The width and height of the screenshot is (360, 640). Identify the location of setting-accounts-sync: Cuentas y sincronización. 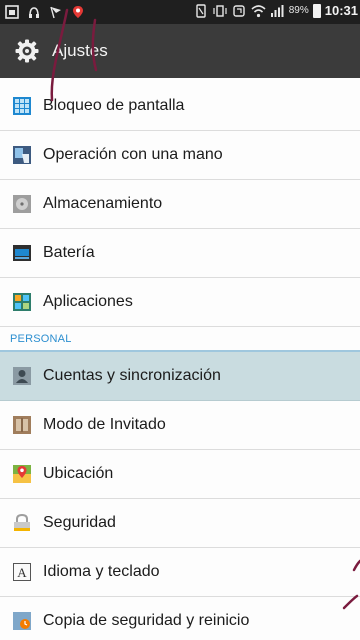
(180, 376).